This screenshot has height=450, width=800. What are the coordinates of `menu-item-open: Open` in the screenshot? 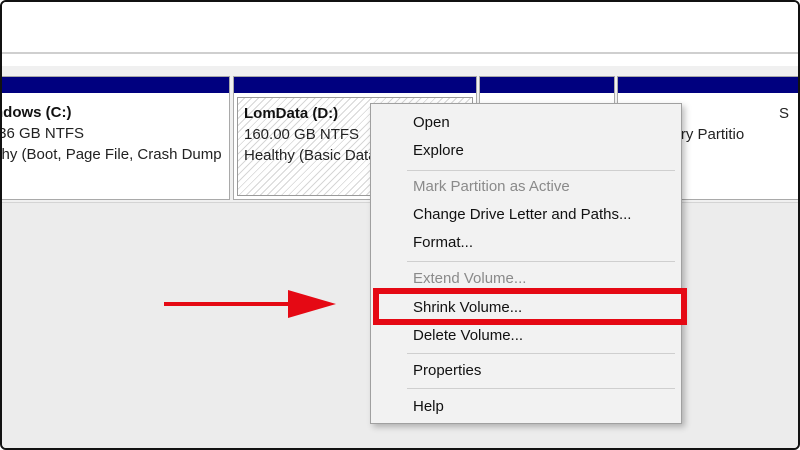 It's located at (526, 123).